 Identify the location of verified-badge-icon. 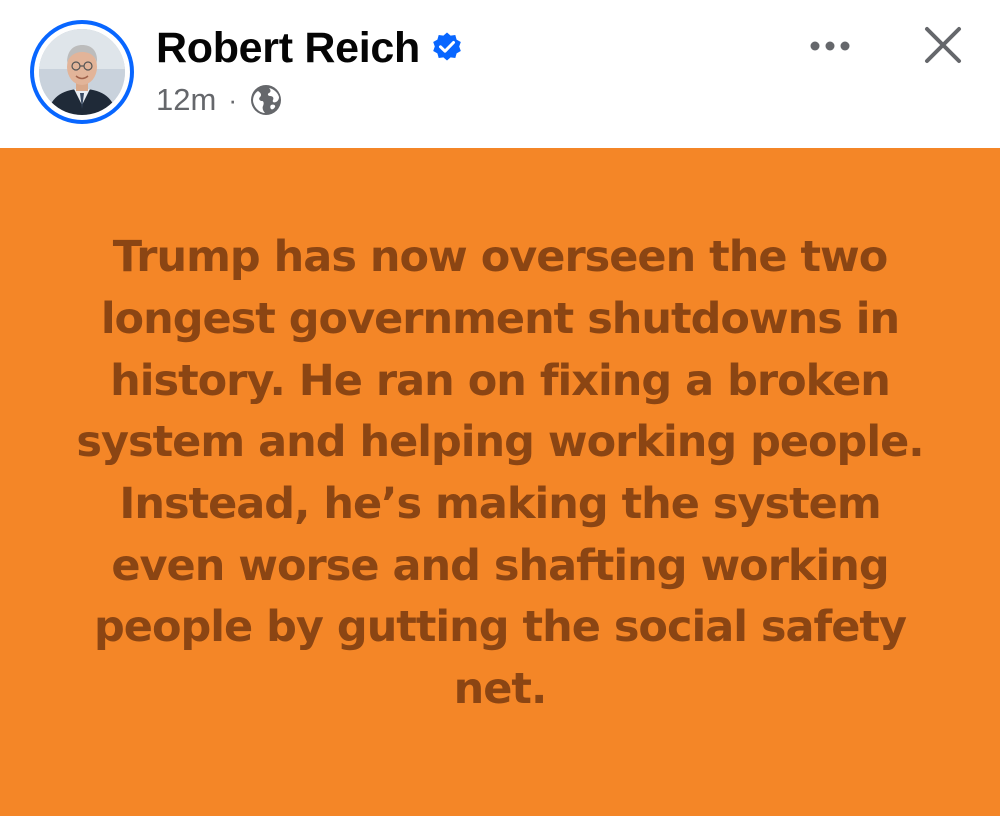
(447, 46).